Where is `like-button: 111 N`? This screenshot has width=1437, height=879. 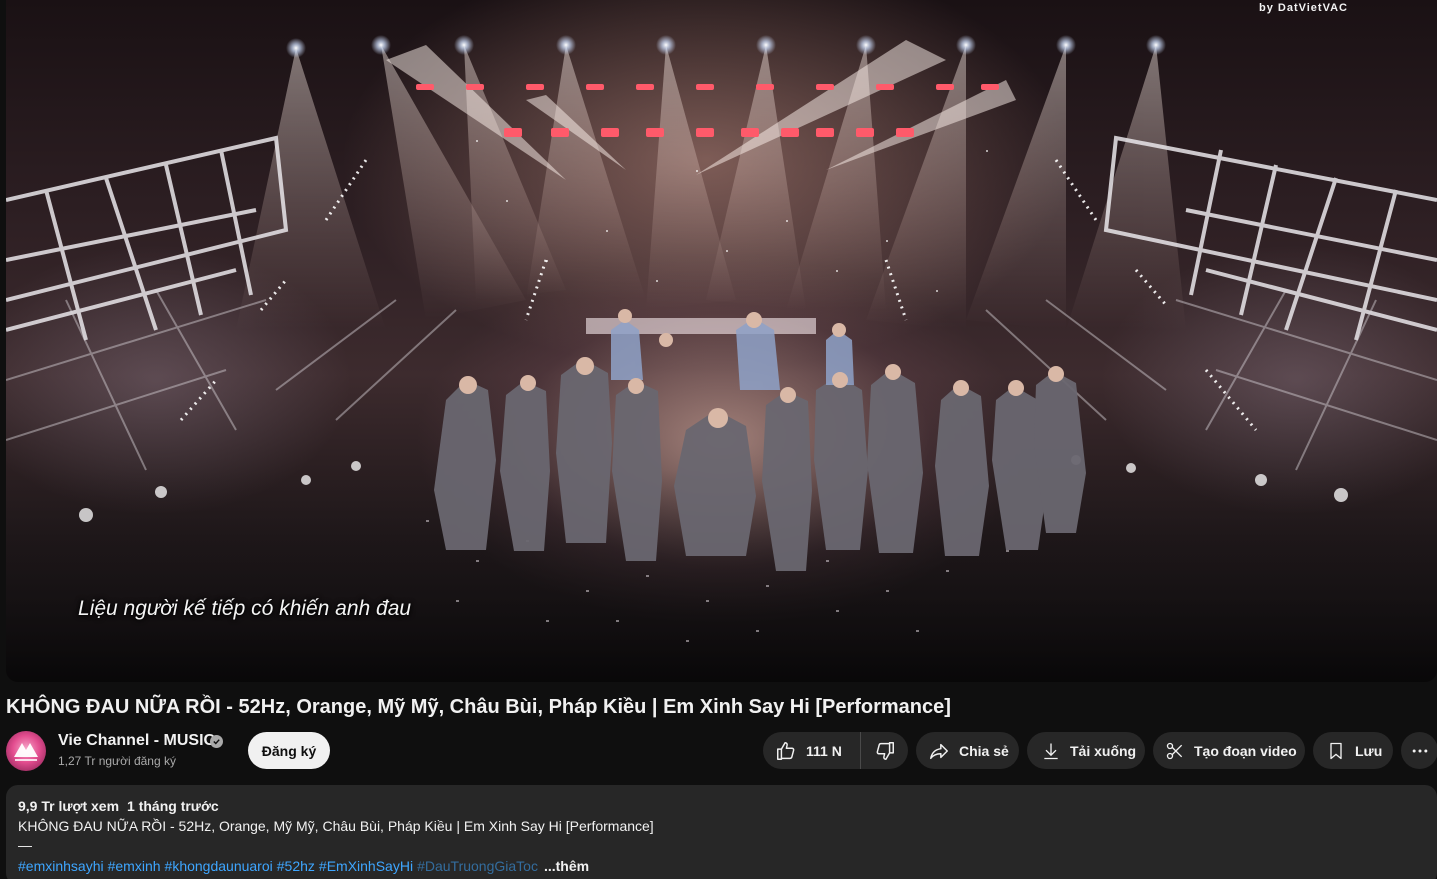 like-button: 111 N is located at coordinates (812, 750).